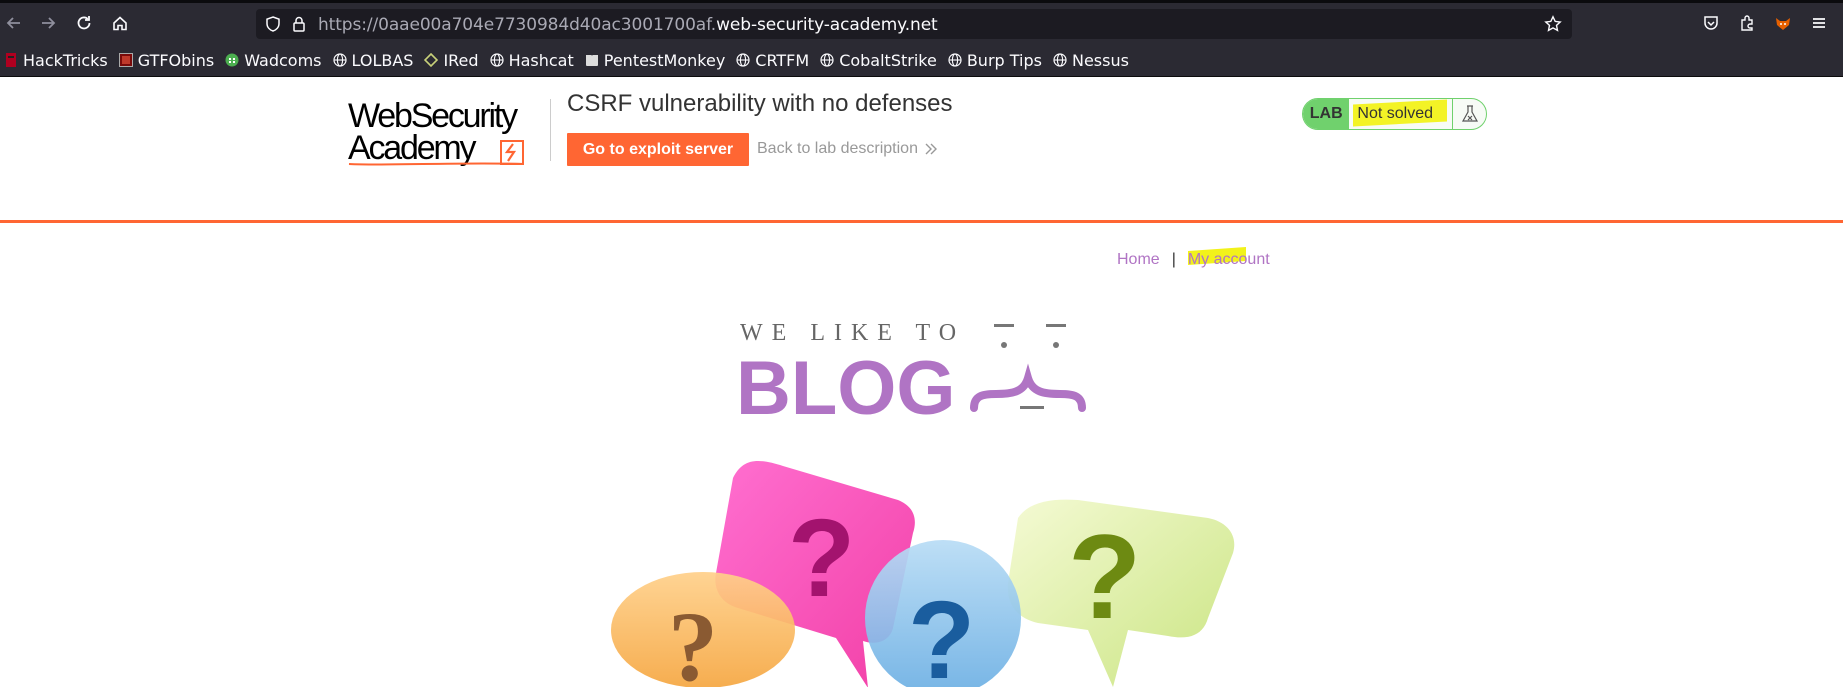 Image resolution: width=1843 pixels, height=687 pixels. I want to click on bookmark-pentestmonkey: PentestMonkey, so click(655, 60).